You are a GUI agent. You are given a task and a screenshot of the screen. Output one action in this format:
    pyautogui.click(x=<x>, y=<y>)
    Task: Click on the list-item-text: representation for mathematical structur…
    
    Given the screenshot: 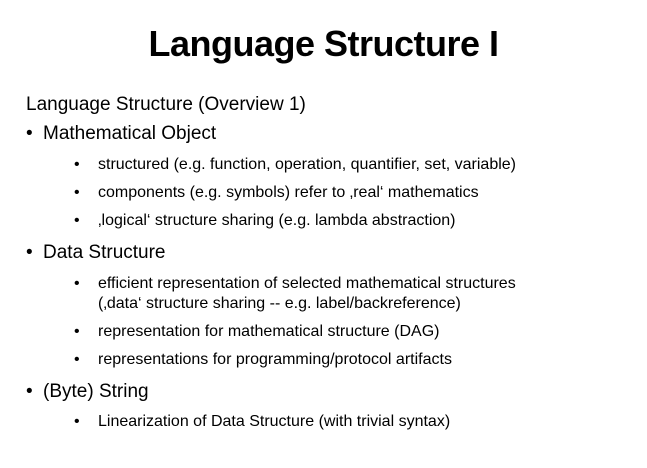 What is the action you would take?
    pyautogui.click(x=269, y=331)
    